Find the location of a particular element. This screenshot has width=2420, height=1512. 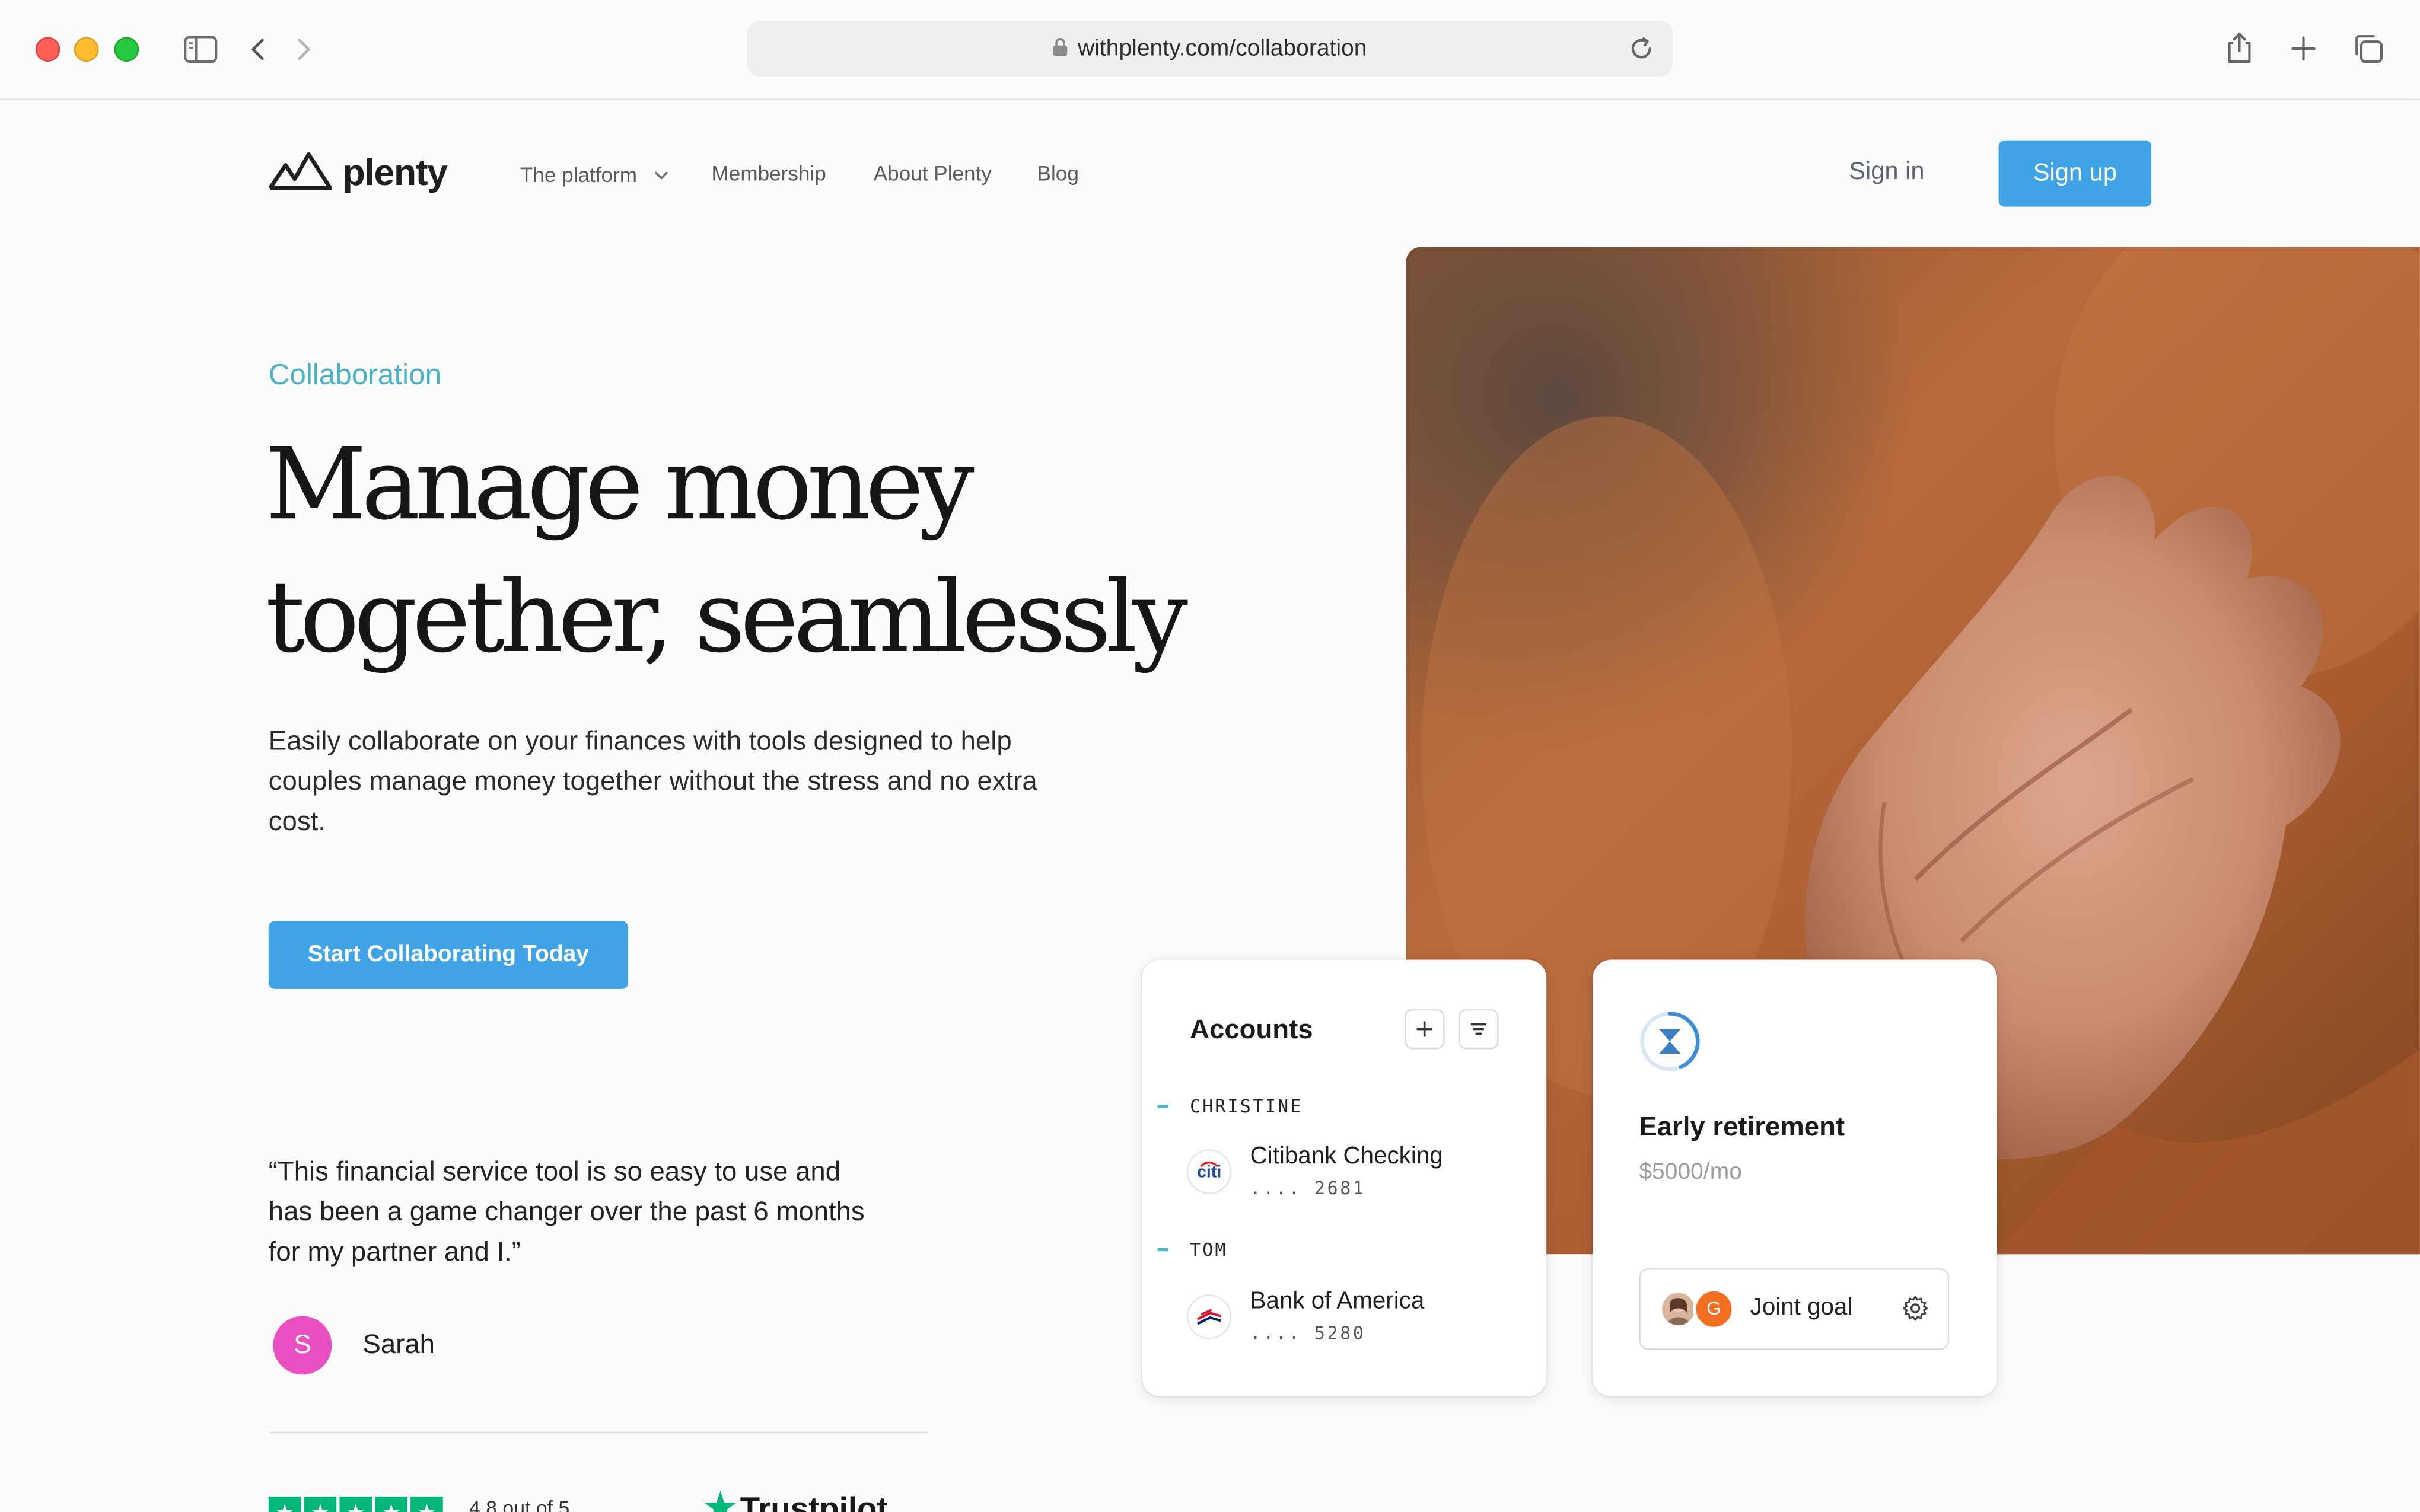

section-eyebrow: Collaboration is located at coordinates (355, 375).